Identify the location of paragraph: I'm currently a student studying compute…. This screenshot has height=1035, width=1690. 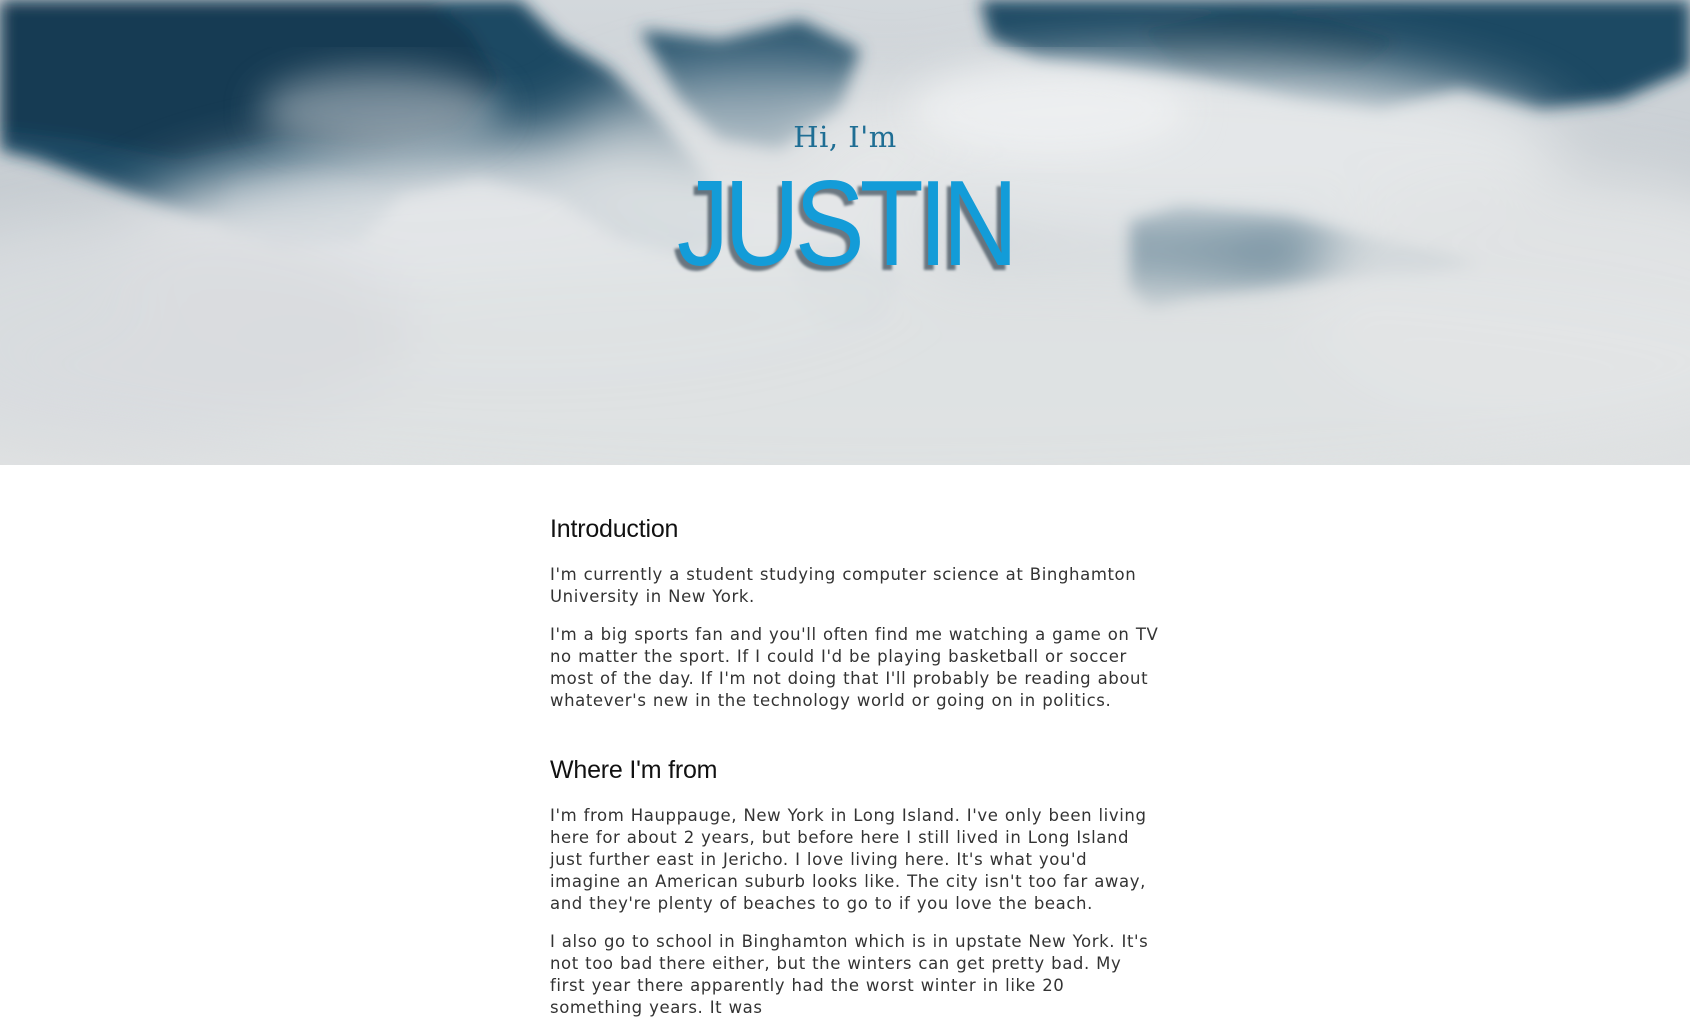
(843, 585).